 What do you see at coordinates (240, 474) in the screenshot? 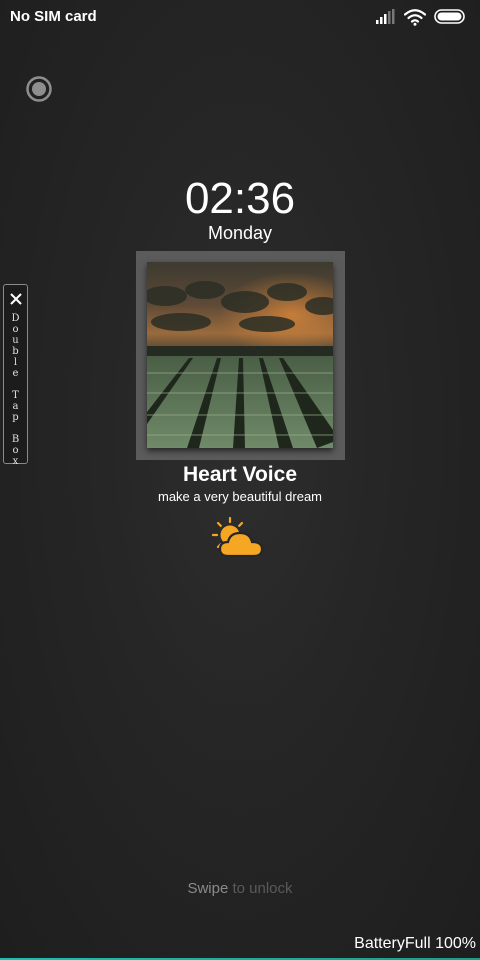
I see `song-title: Heart Voice` at bounding box center [240, 474].